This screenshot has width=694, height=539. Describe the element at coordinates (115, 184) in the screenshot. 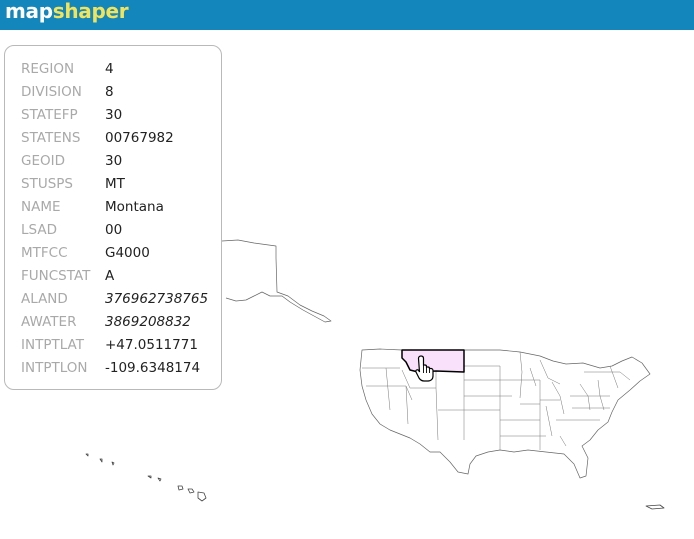

I see `attr-value: MT` at that location.